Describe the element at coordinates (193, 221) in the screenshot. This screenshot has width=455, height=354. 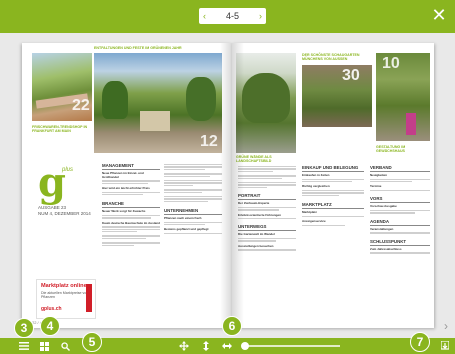
I see `toc-item: Pflanzen nach einem Fach` at that location.